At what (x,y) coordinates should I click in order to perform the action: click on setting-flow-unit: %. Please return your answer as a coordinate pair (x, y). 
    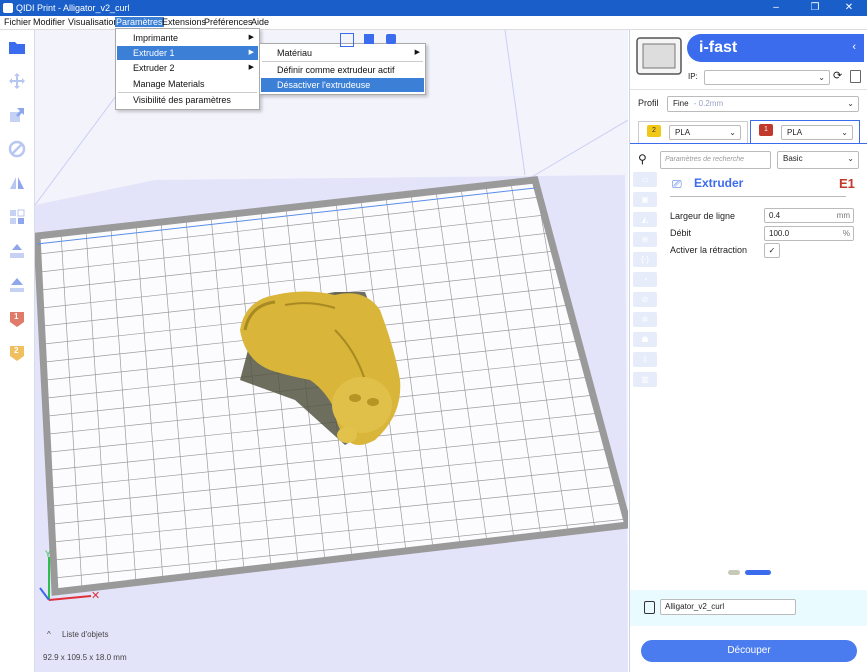
    Looking at the image, I should click on (846, 233).